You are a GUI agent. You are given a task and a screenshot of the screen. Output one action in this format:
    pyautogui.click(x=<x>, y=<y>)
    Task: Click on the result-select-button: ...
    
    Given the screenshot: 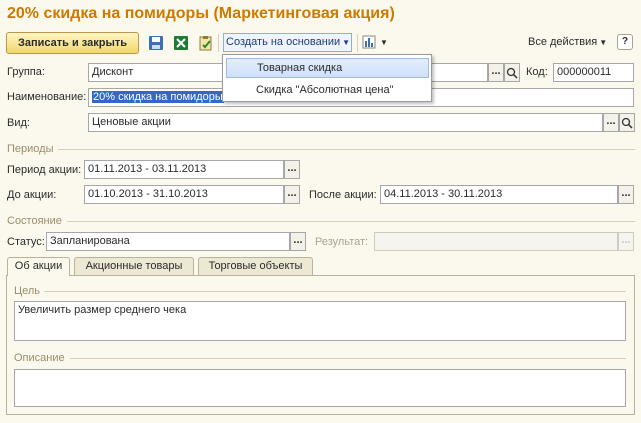 What is the action you would take?
    pyautogui.click(x=626, y=241)
    